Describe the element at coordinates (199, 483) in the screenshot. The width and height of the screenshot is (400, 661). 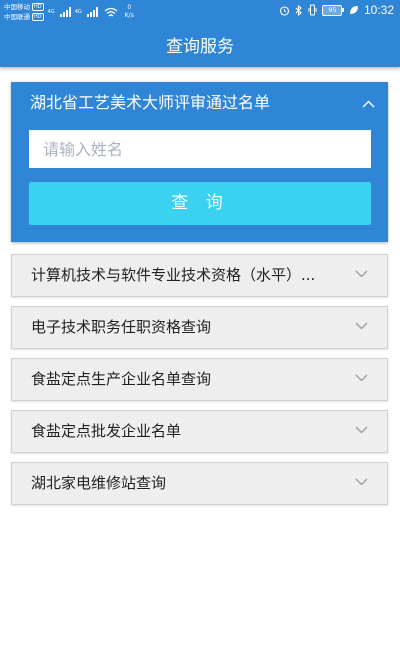
I see `panel-appliance-repair-query: 湖北家电维修站查询` at that location.